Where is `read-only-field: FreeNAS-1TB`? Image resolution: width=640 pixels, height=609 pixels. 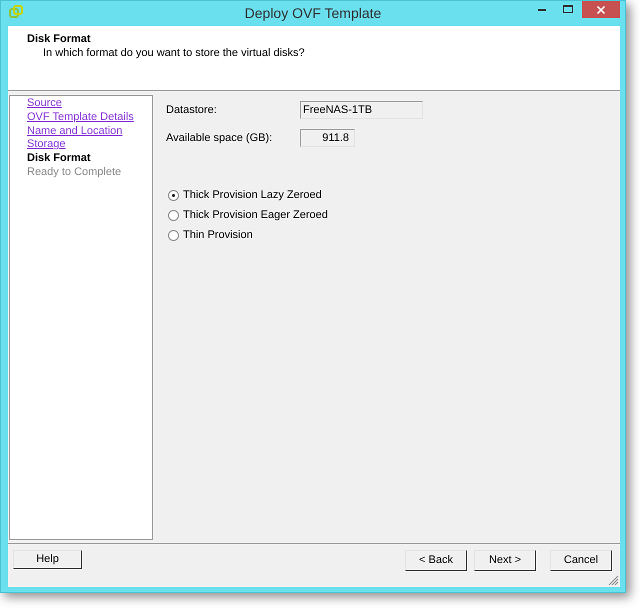 read-only-field: FreeNAS-1TB is located at coordinates (361, 110).